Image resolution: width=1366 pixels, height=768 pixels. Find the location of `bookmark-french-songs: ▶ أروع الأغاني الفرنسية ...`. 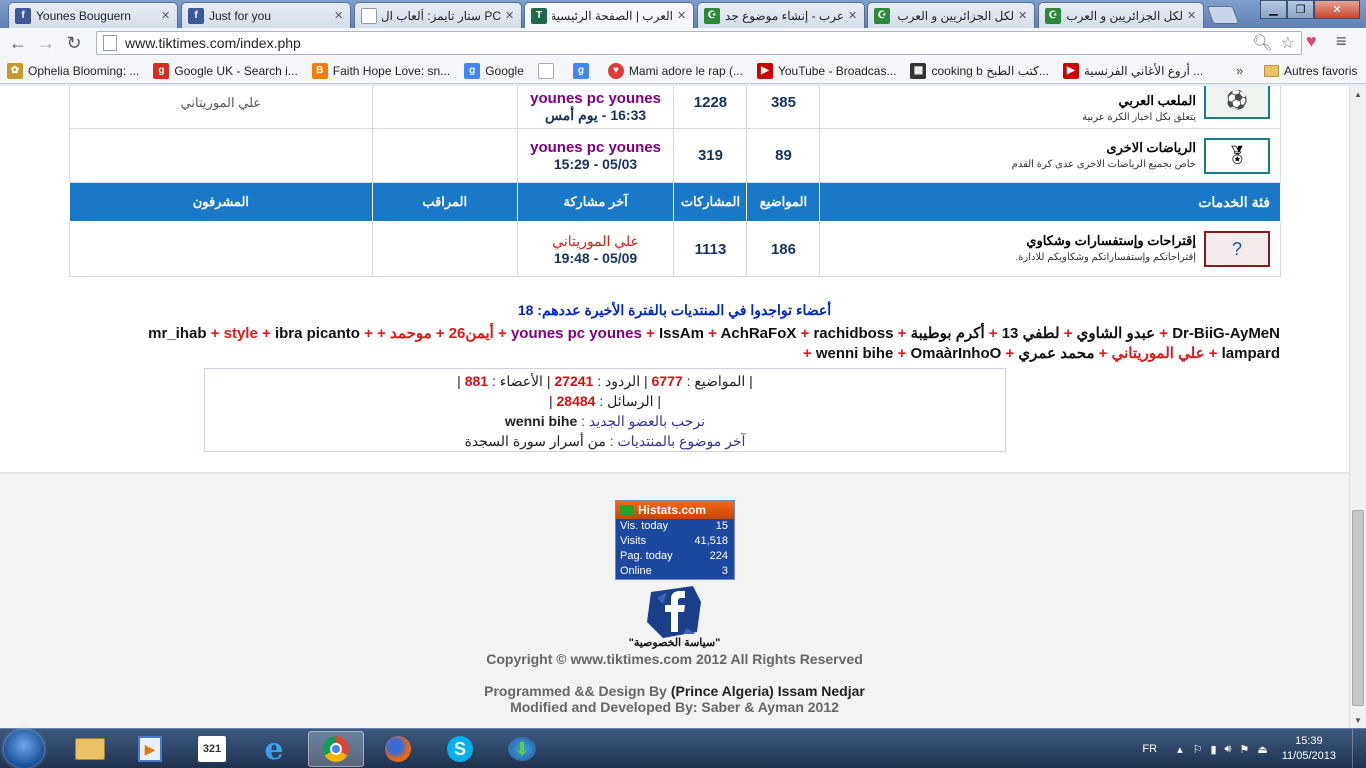

bookmark-french-songs: ▶ أروع الأغاني الفرنسية ... is located at coordinates (1133, 70).